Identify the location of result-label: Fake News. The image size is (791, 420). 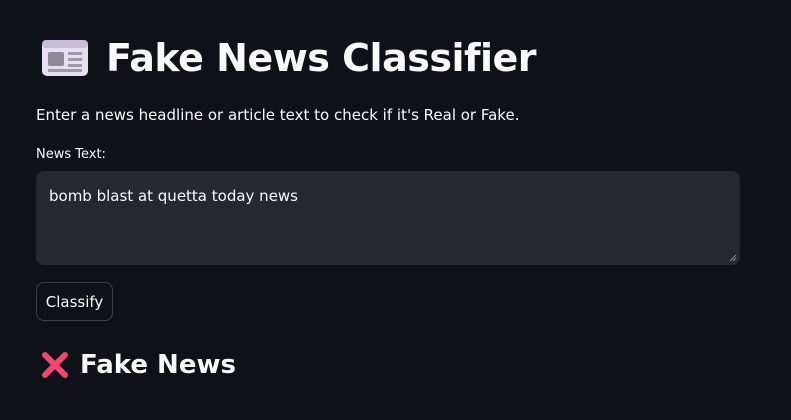
(158, 365).